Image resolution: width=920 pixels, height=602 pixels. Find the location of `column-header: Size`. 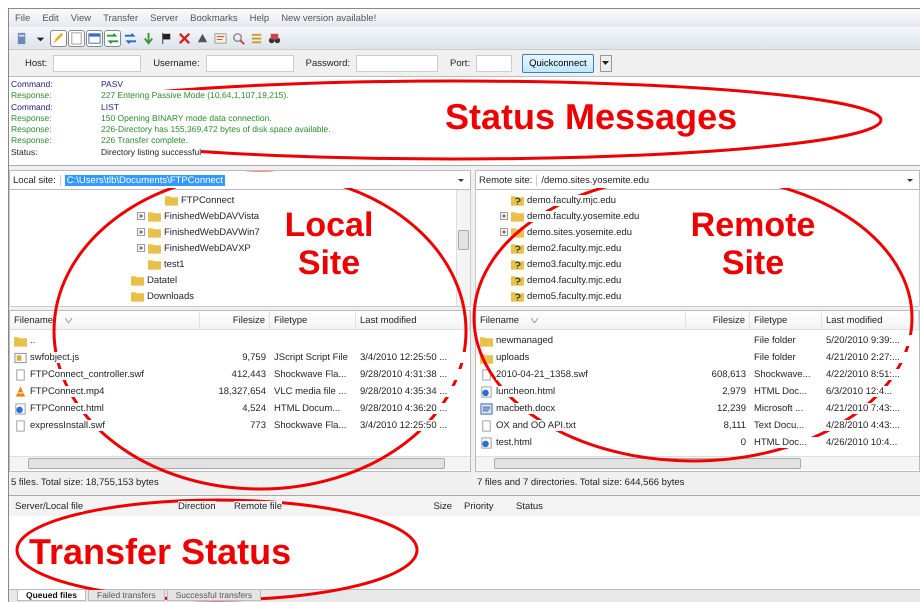

column-header: Size is located at coordinates (443, 506).